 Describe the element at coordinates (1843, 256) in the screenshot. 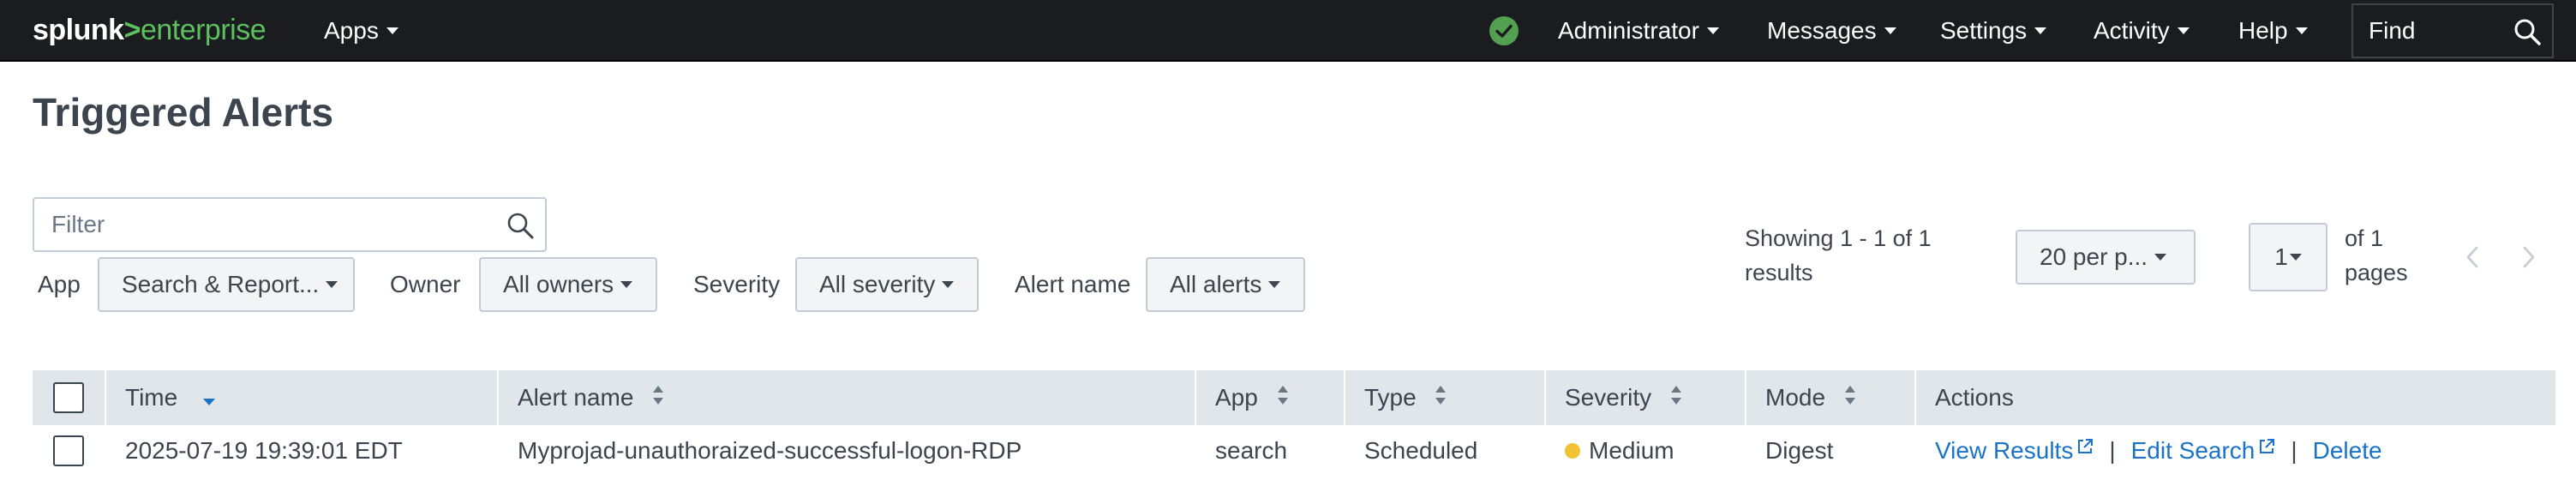

I see `results-count: Showing 1 - 1 of 1 results` at that location.